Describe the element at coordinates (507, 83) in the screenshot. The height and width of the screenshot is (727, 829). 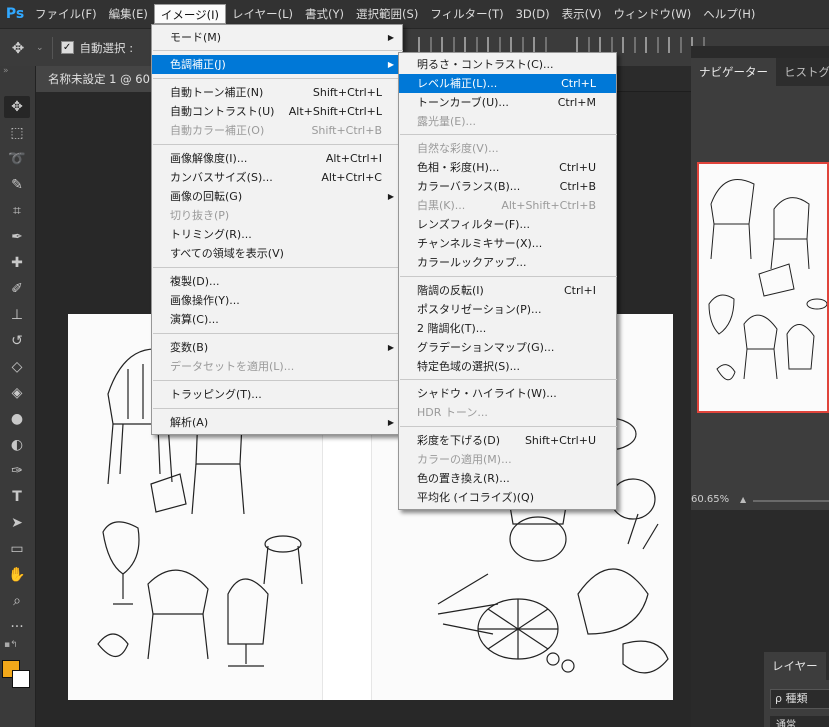
I see `menu-item-levels: レベル補正(L)... Ctrl+L` at that location.